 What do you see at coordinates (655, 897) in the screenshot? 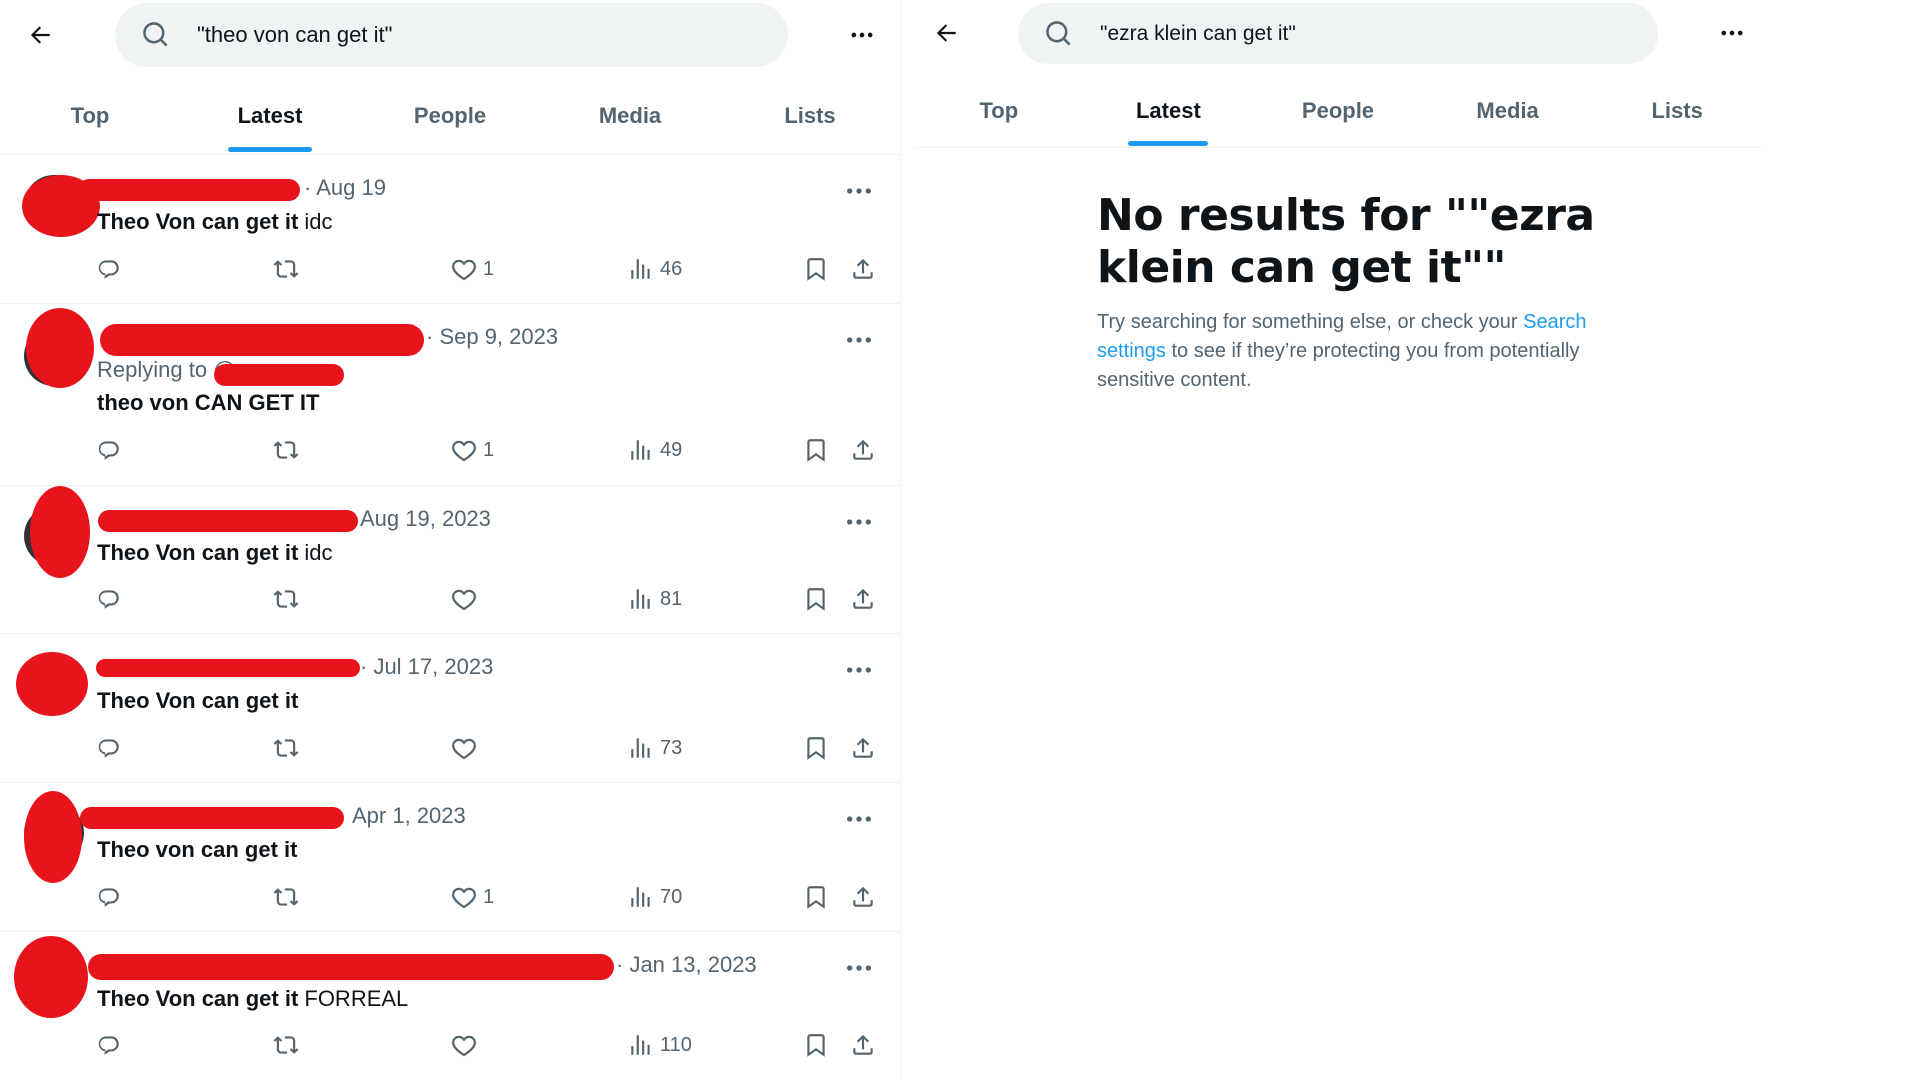
I see `views-button: 70` at bounding box center [655, 897].